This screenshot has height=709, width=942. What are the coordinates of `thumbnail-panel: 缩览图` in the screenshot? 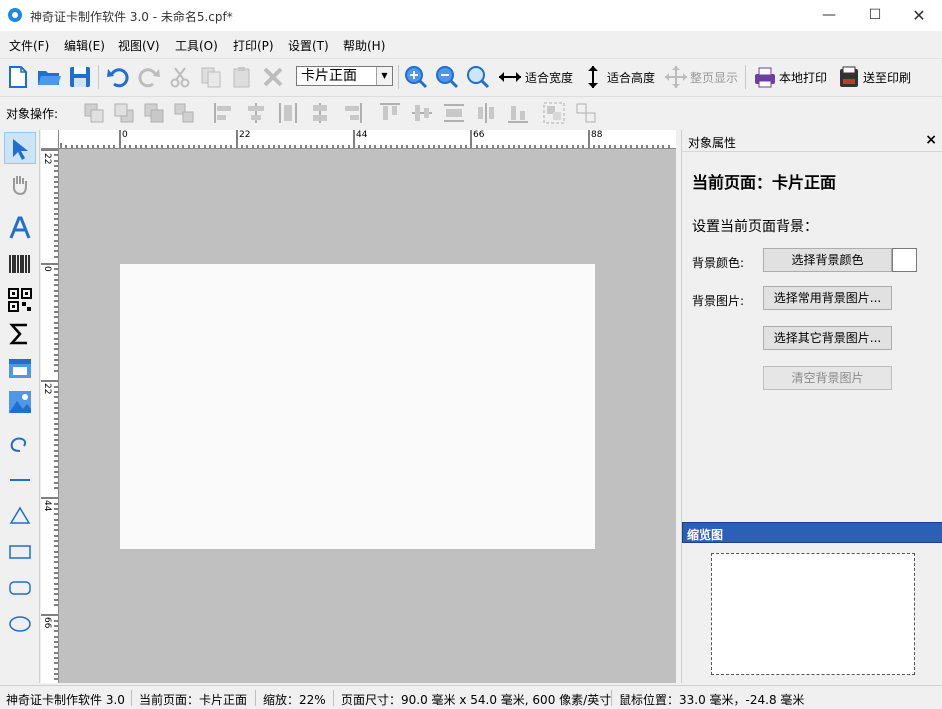 It's located at (811, 601).